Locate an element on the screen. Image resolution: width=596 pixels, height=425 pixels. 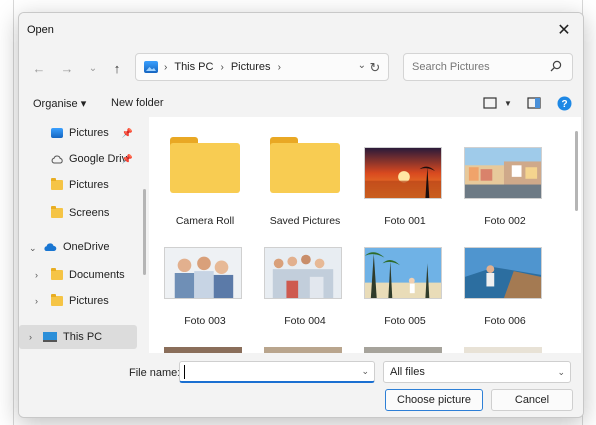
file-item-camera-roll: Camera Roll is located at coordinates (205, 176).